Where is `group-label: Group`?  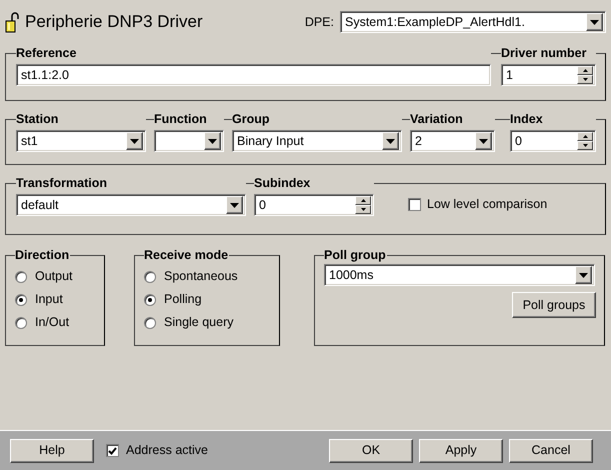 group-label: Group is located at coordinates (317, 119).